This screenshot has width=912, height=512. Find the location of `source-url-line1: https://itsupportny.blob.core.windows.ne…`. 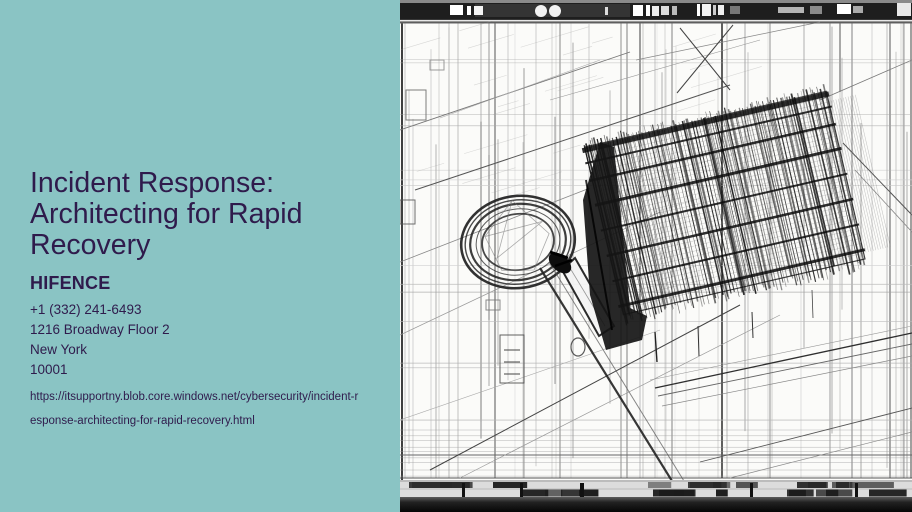

source-url-line1: https://itsupportny.blob.core.windows.ne… is located at coordinates (194, 397).